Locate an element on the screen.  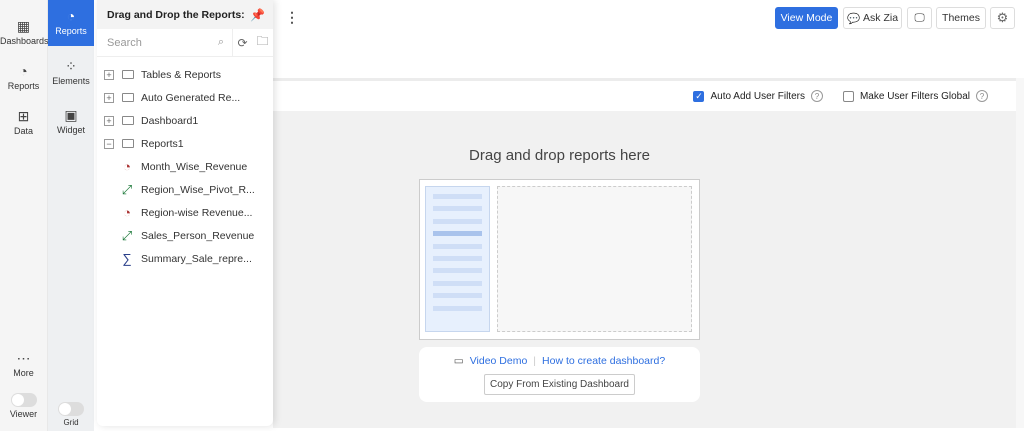
more-options-icon: ⋮ is located at coordinates (292, 17).